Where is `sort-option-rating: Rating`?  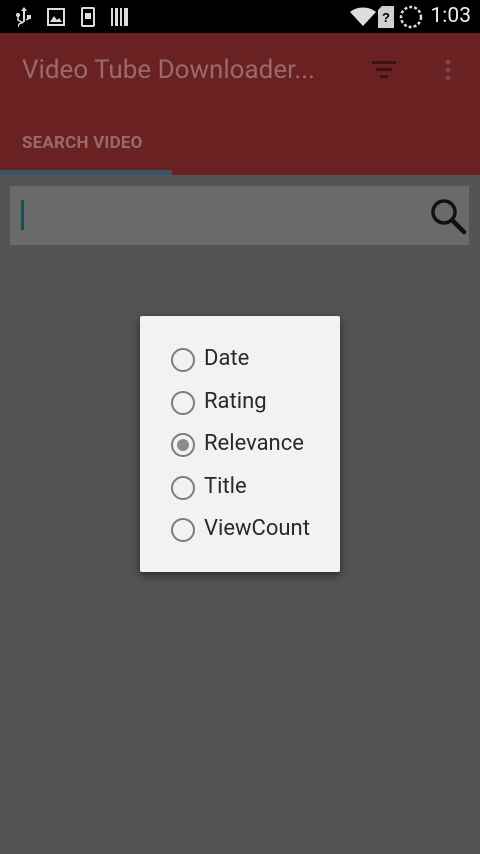
sort-option-rating: Rating is located at coordinates (240, 404).